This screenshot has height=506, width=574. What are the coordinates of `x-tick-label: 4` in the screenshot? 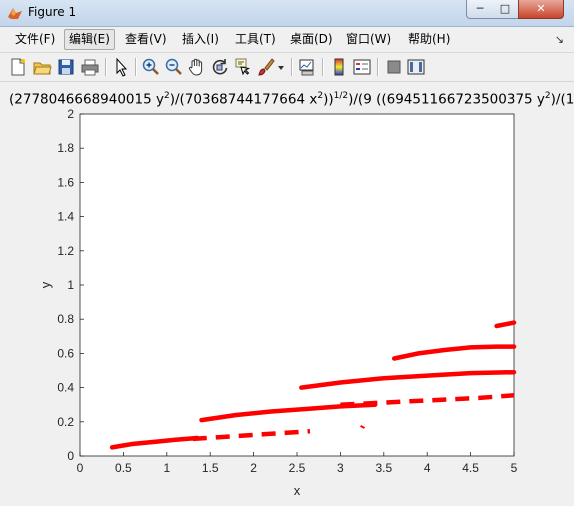 It's located at (427, 468).